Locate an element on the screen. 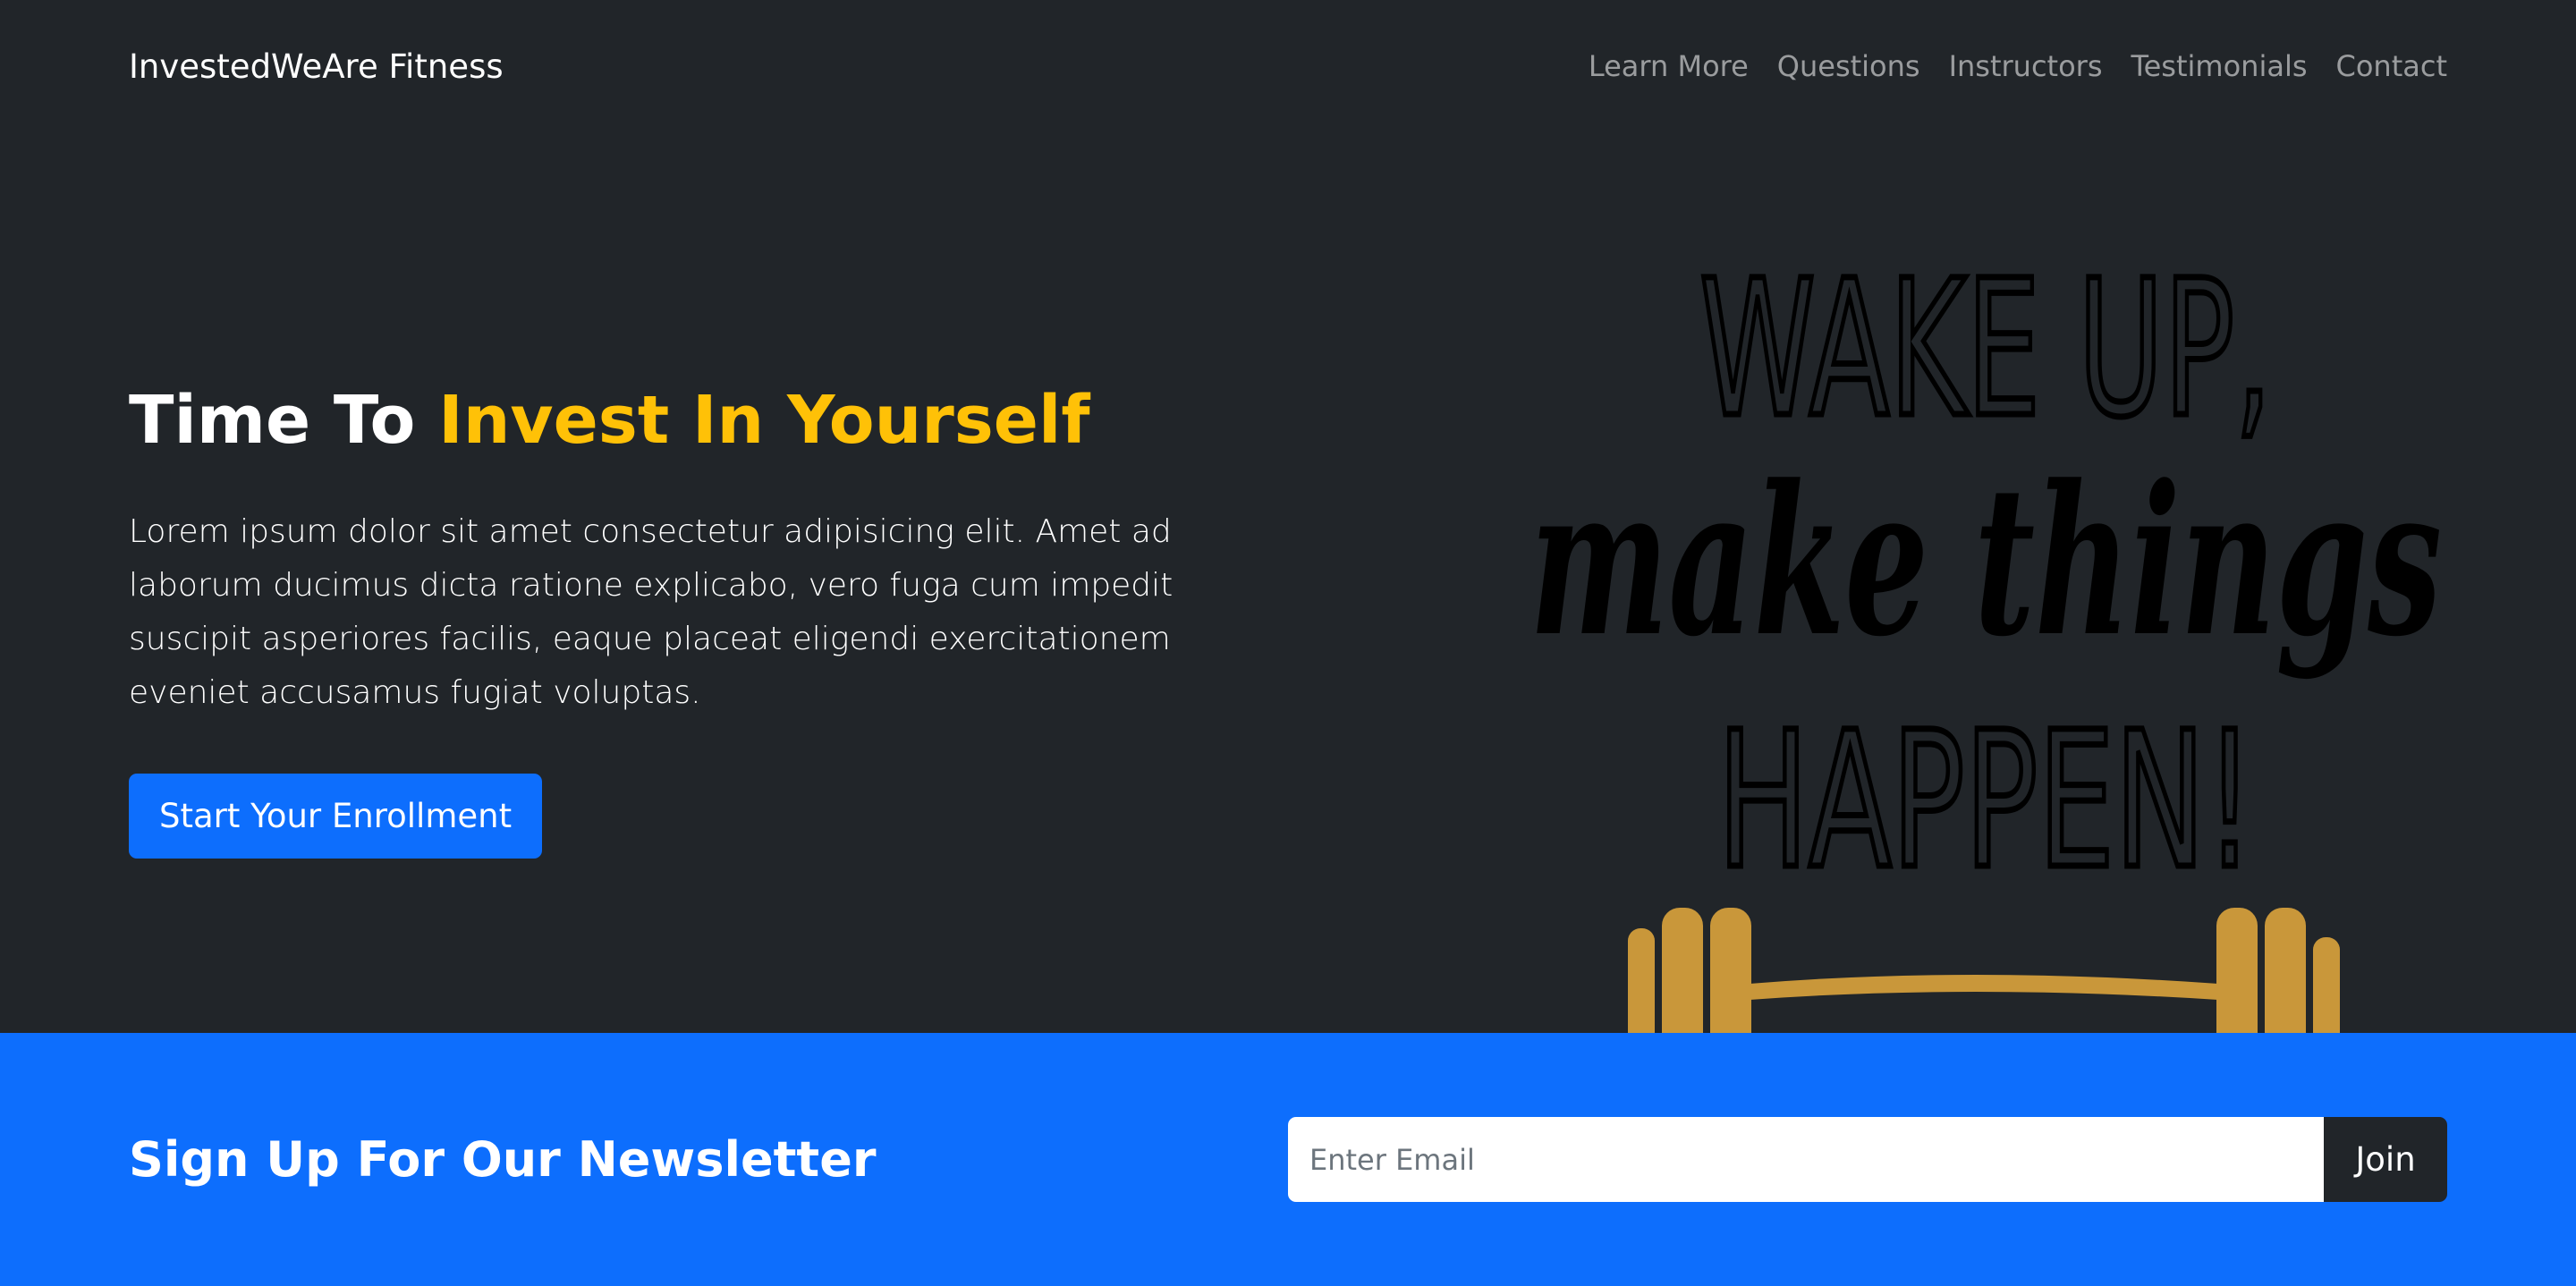 The height and width of the screenshot is (1286, 2576). join-button: Join is located at coordinates (2385, 1159).